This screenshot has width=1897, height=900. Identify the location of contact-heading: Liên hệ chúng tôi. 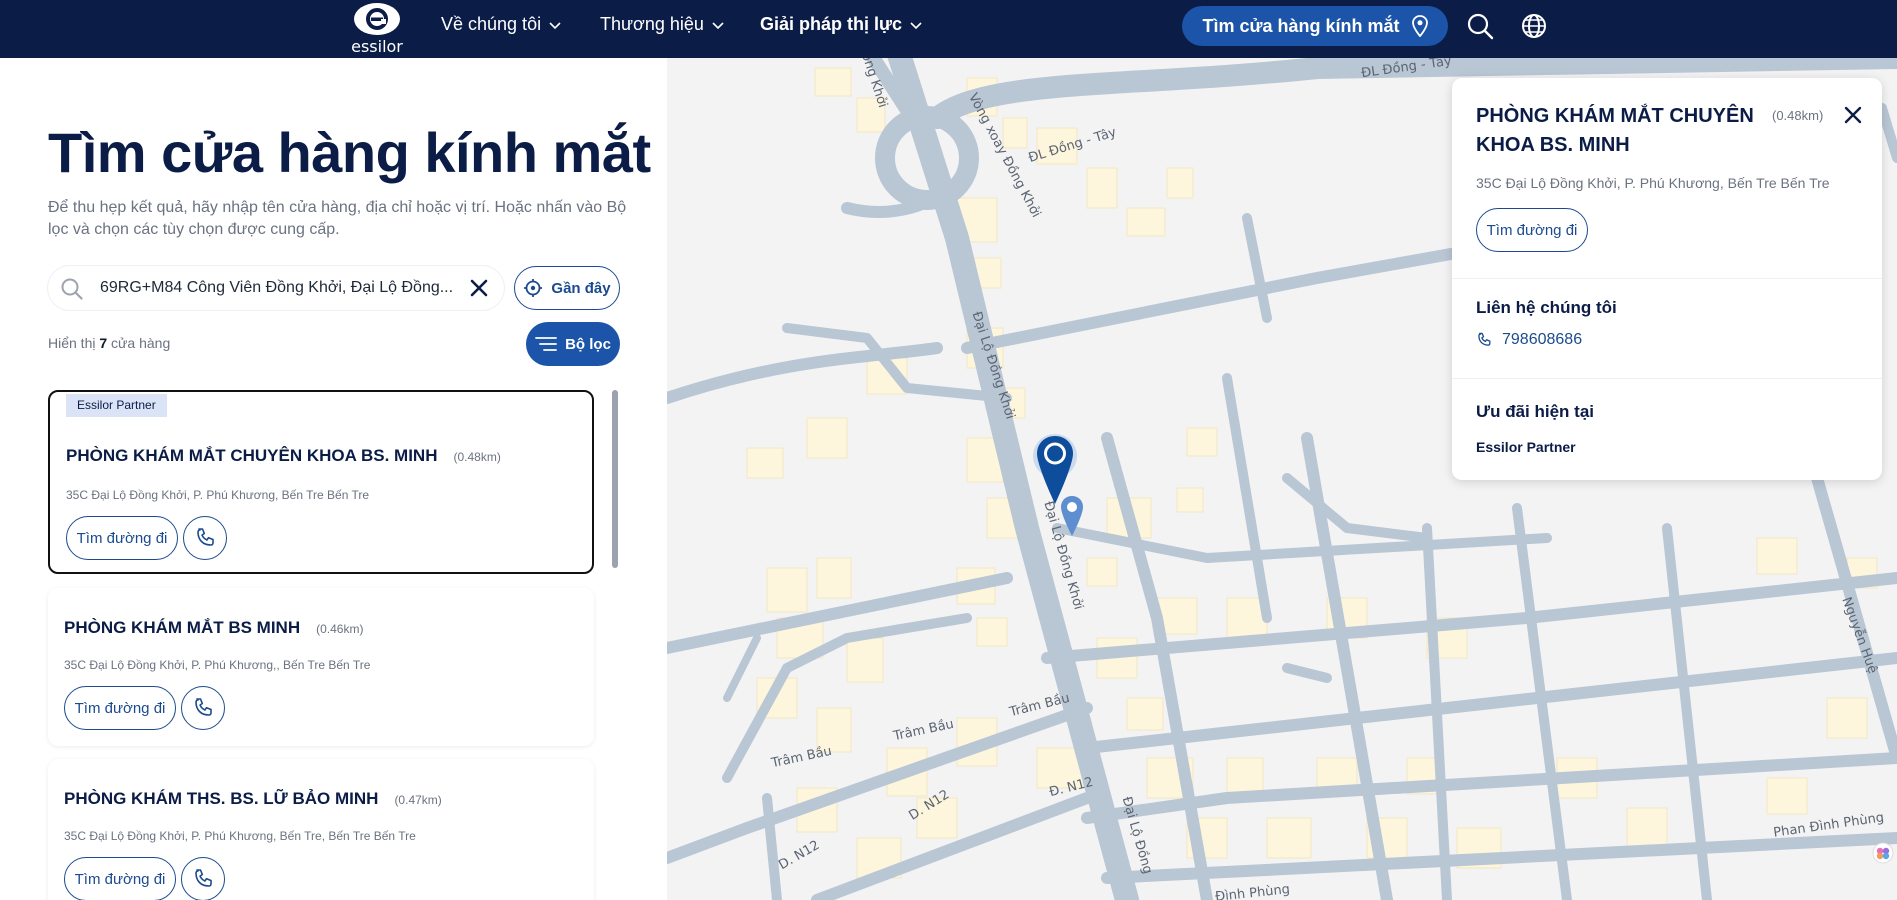
(1546, 307).